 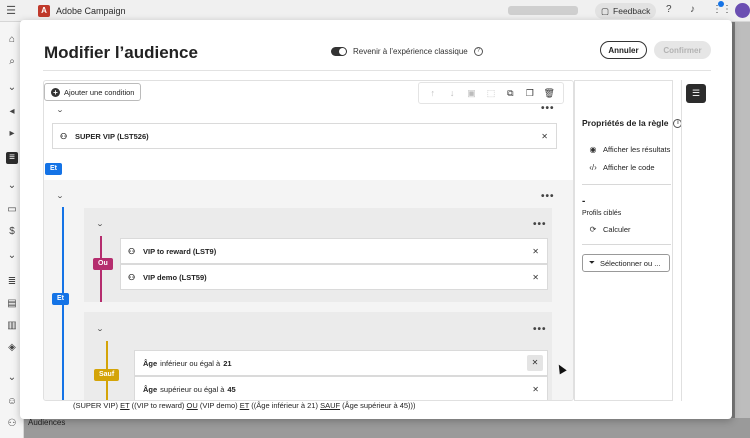 I want to click on condition-card: ⚇ VIP demo (LST59) ✕, so click(x=334, y=277).